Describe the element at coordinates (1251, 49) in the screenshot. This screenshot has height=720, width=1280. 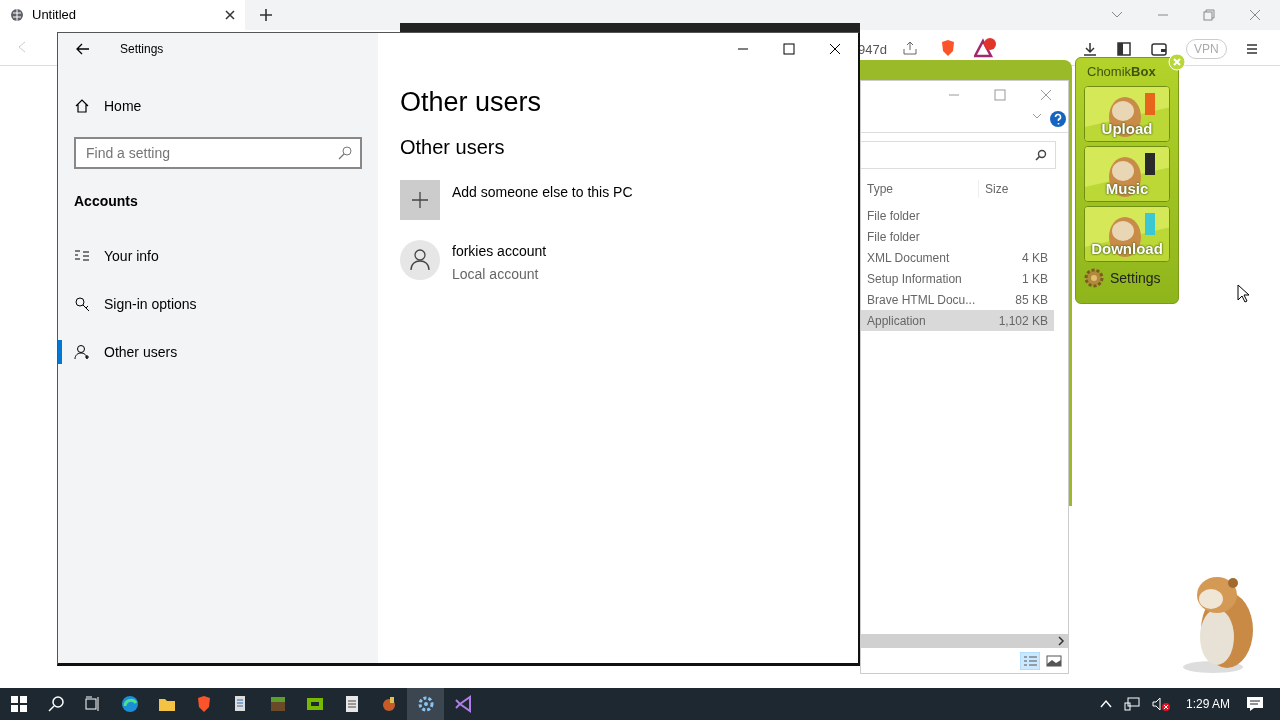
I see `menu-icon` at that location.